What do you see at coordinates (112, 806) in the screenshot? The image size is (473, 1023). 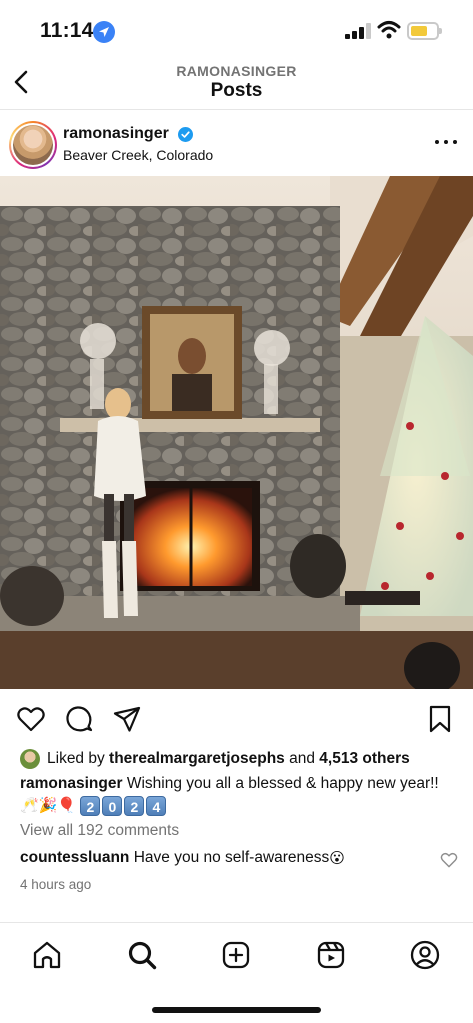 I see `keycap-digit: 0` at bounding box center [112, 806].